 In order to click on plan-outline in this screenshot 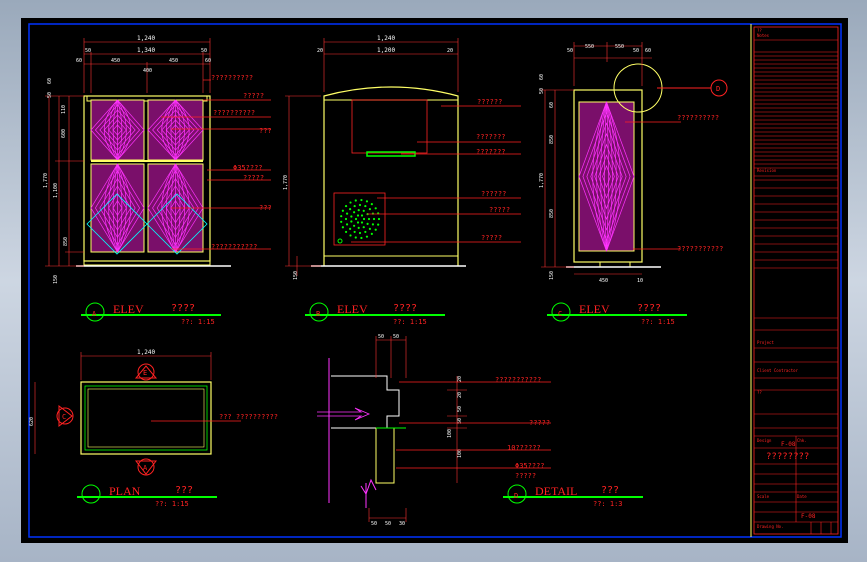, I will do `click(146, 418)`.